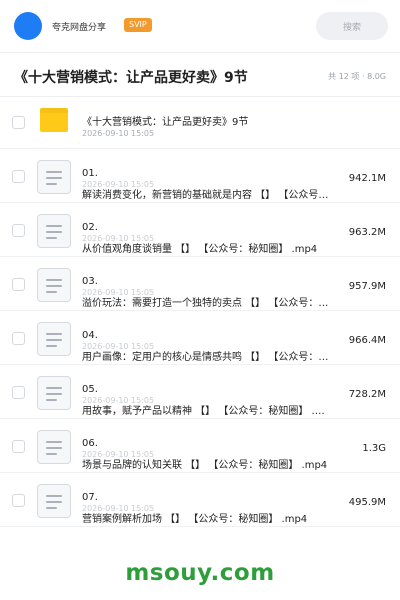 The height and width of the screenshot is (600, 400). I want to click on folder-date: 2026-09-10 15:05, so click(118, 133).